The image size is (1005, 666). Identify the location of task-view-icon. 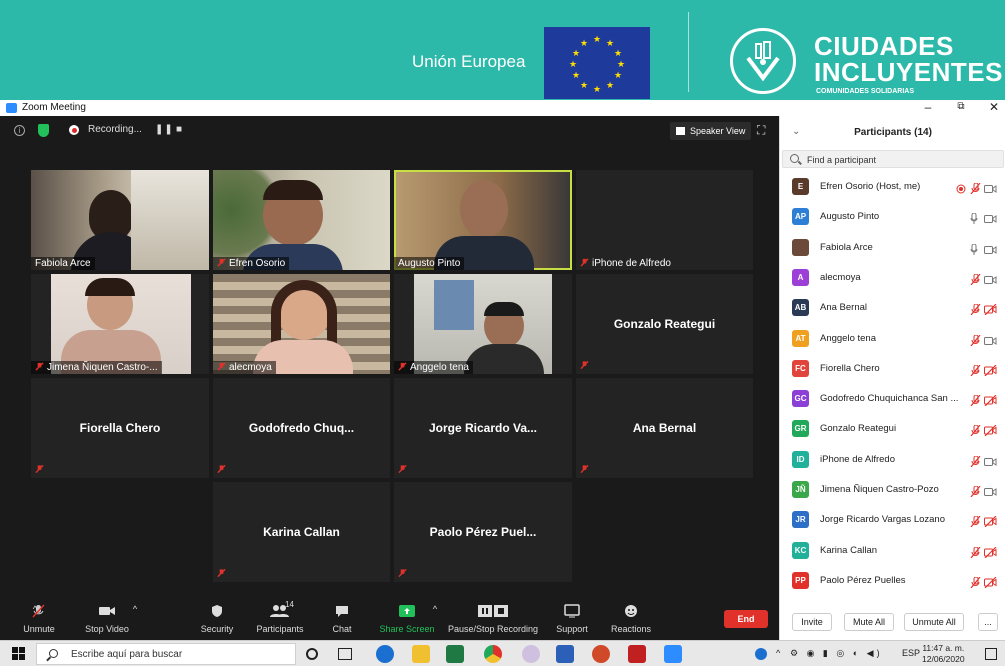
(345, 654).